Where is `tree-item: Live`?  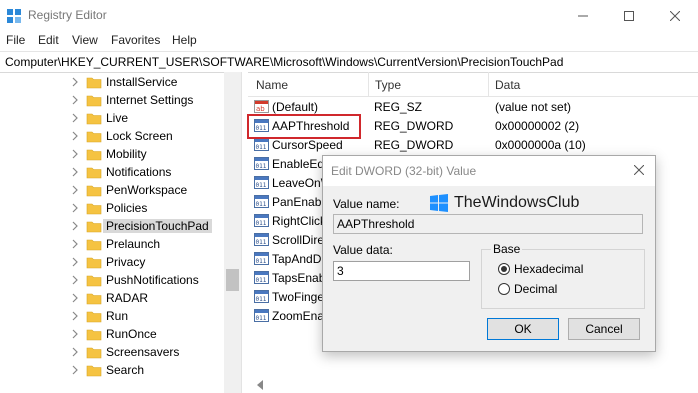
tree-item: Live is located at coordinates (112, 118).